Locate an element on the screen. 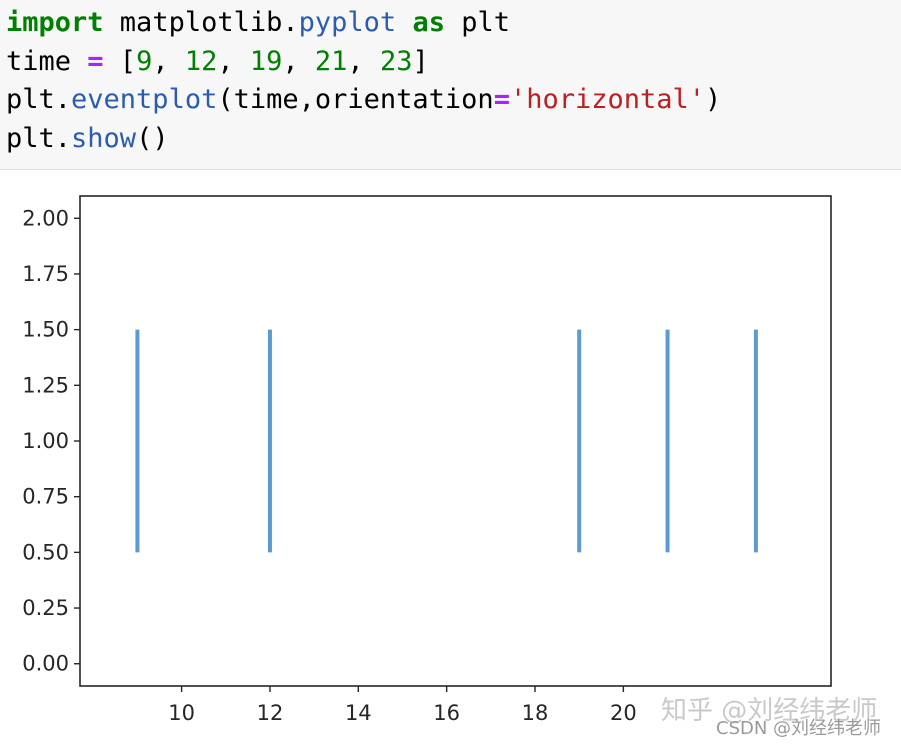 The image size is (901, 745). watermark-csdn: CSDN @刘经纬老师 is located at coordinates (799, 728).